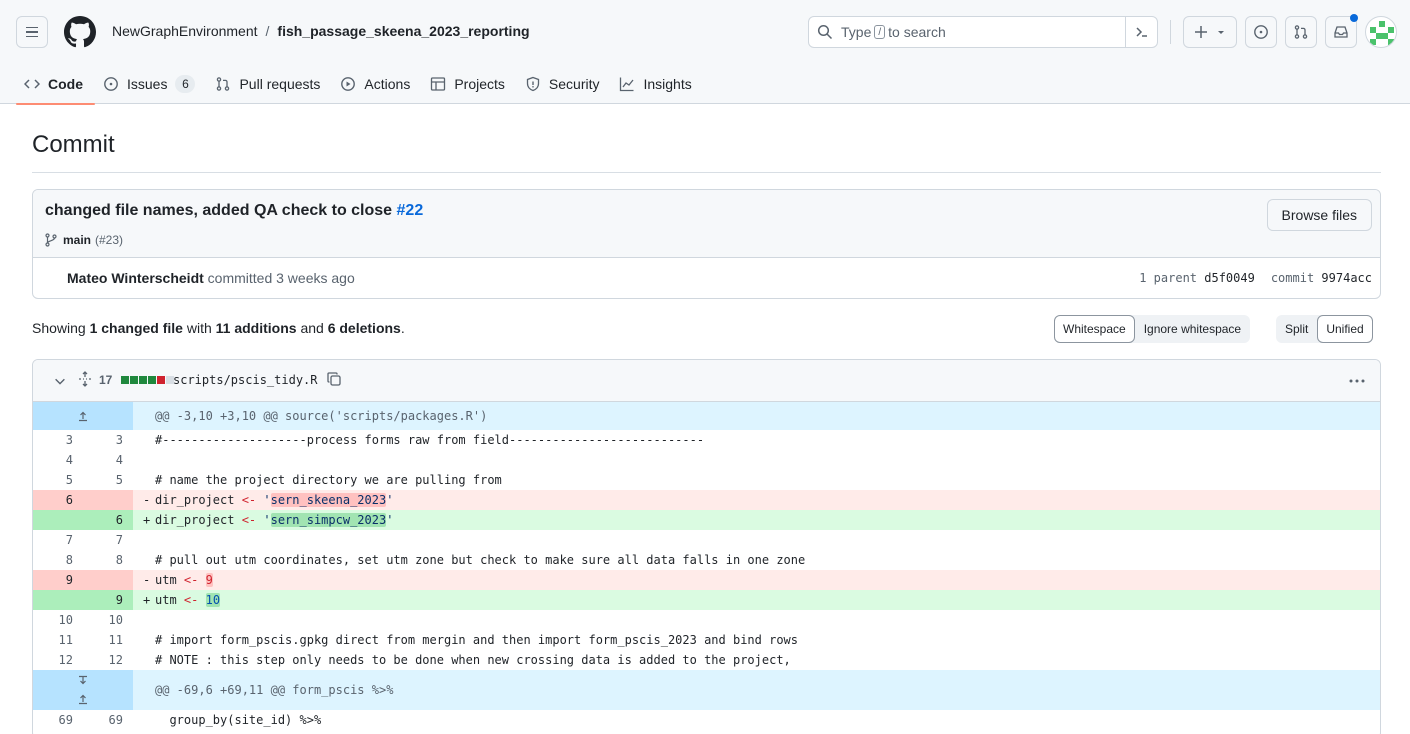  Describe the element at coordinates (108, 440) in the screenshot. I see `new-line-number: 3` at that location.